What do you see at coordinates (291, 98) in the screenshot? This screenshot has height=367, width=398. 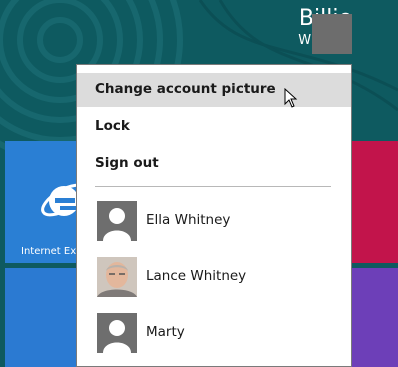 I see `mouse-cursor-icon` at bounding box center [291, 98].